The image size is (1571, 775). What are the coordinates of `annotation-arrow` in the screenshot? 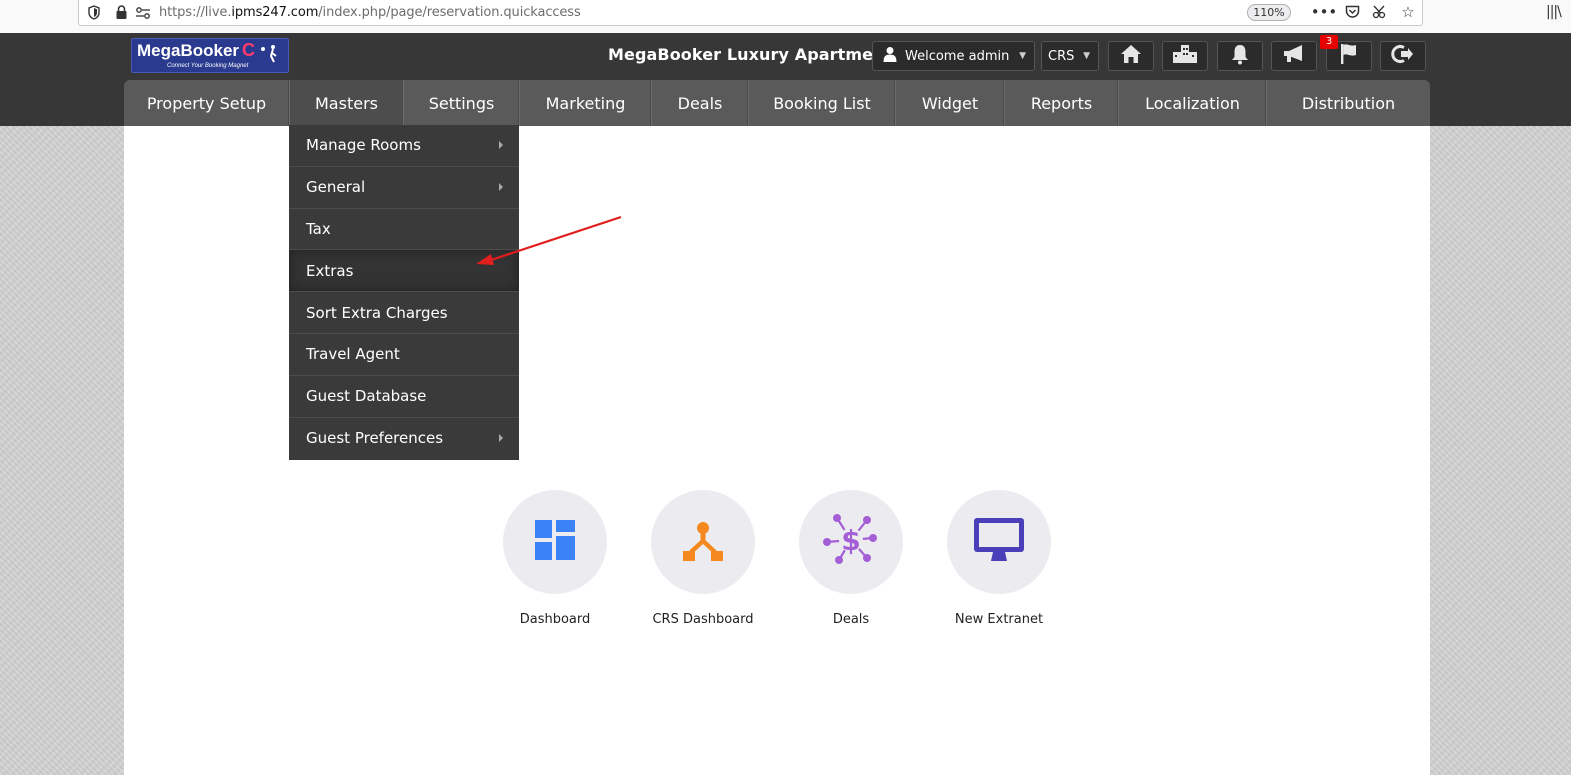 It's located at (549, 240).